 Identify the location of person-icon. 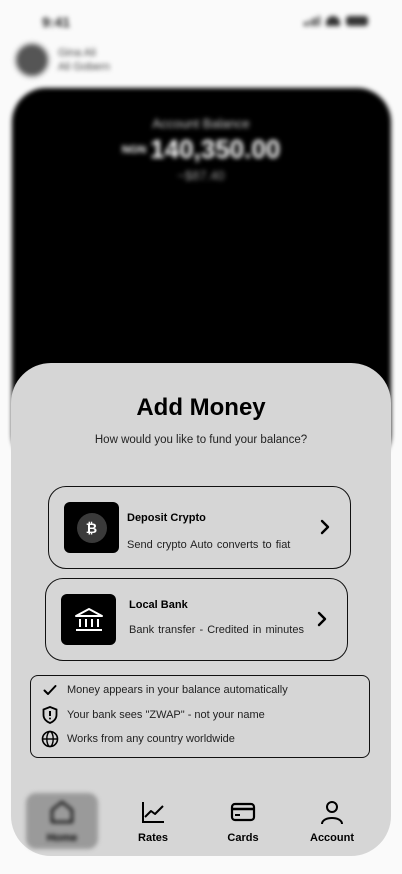
(332, 813).